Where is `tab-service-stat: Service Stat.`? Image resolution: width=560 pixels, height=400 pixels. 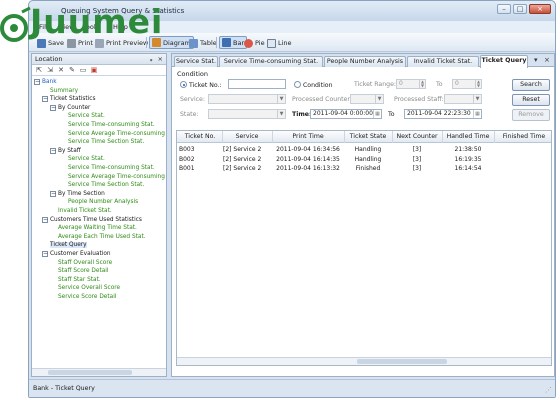 tab-service-stat: Service Stat. is located at coordinates (196, 61).